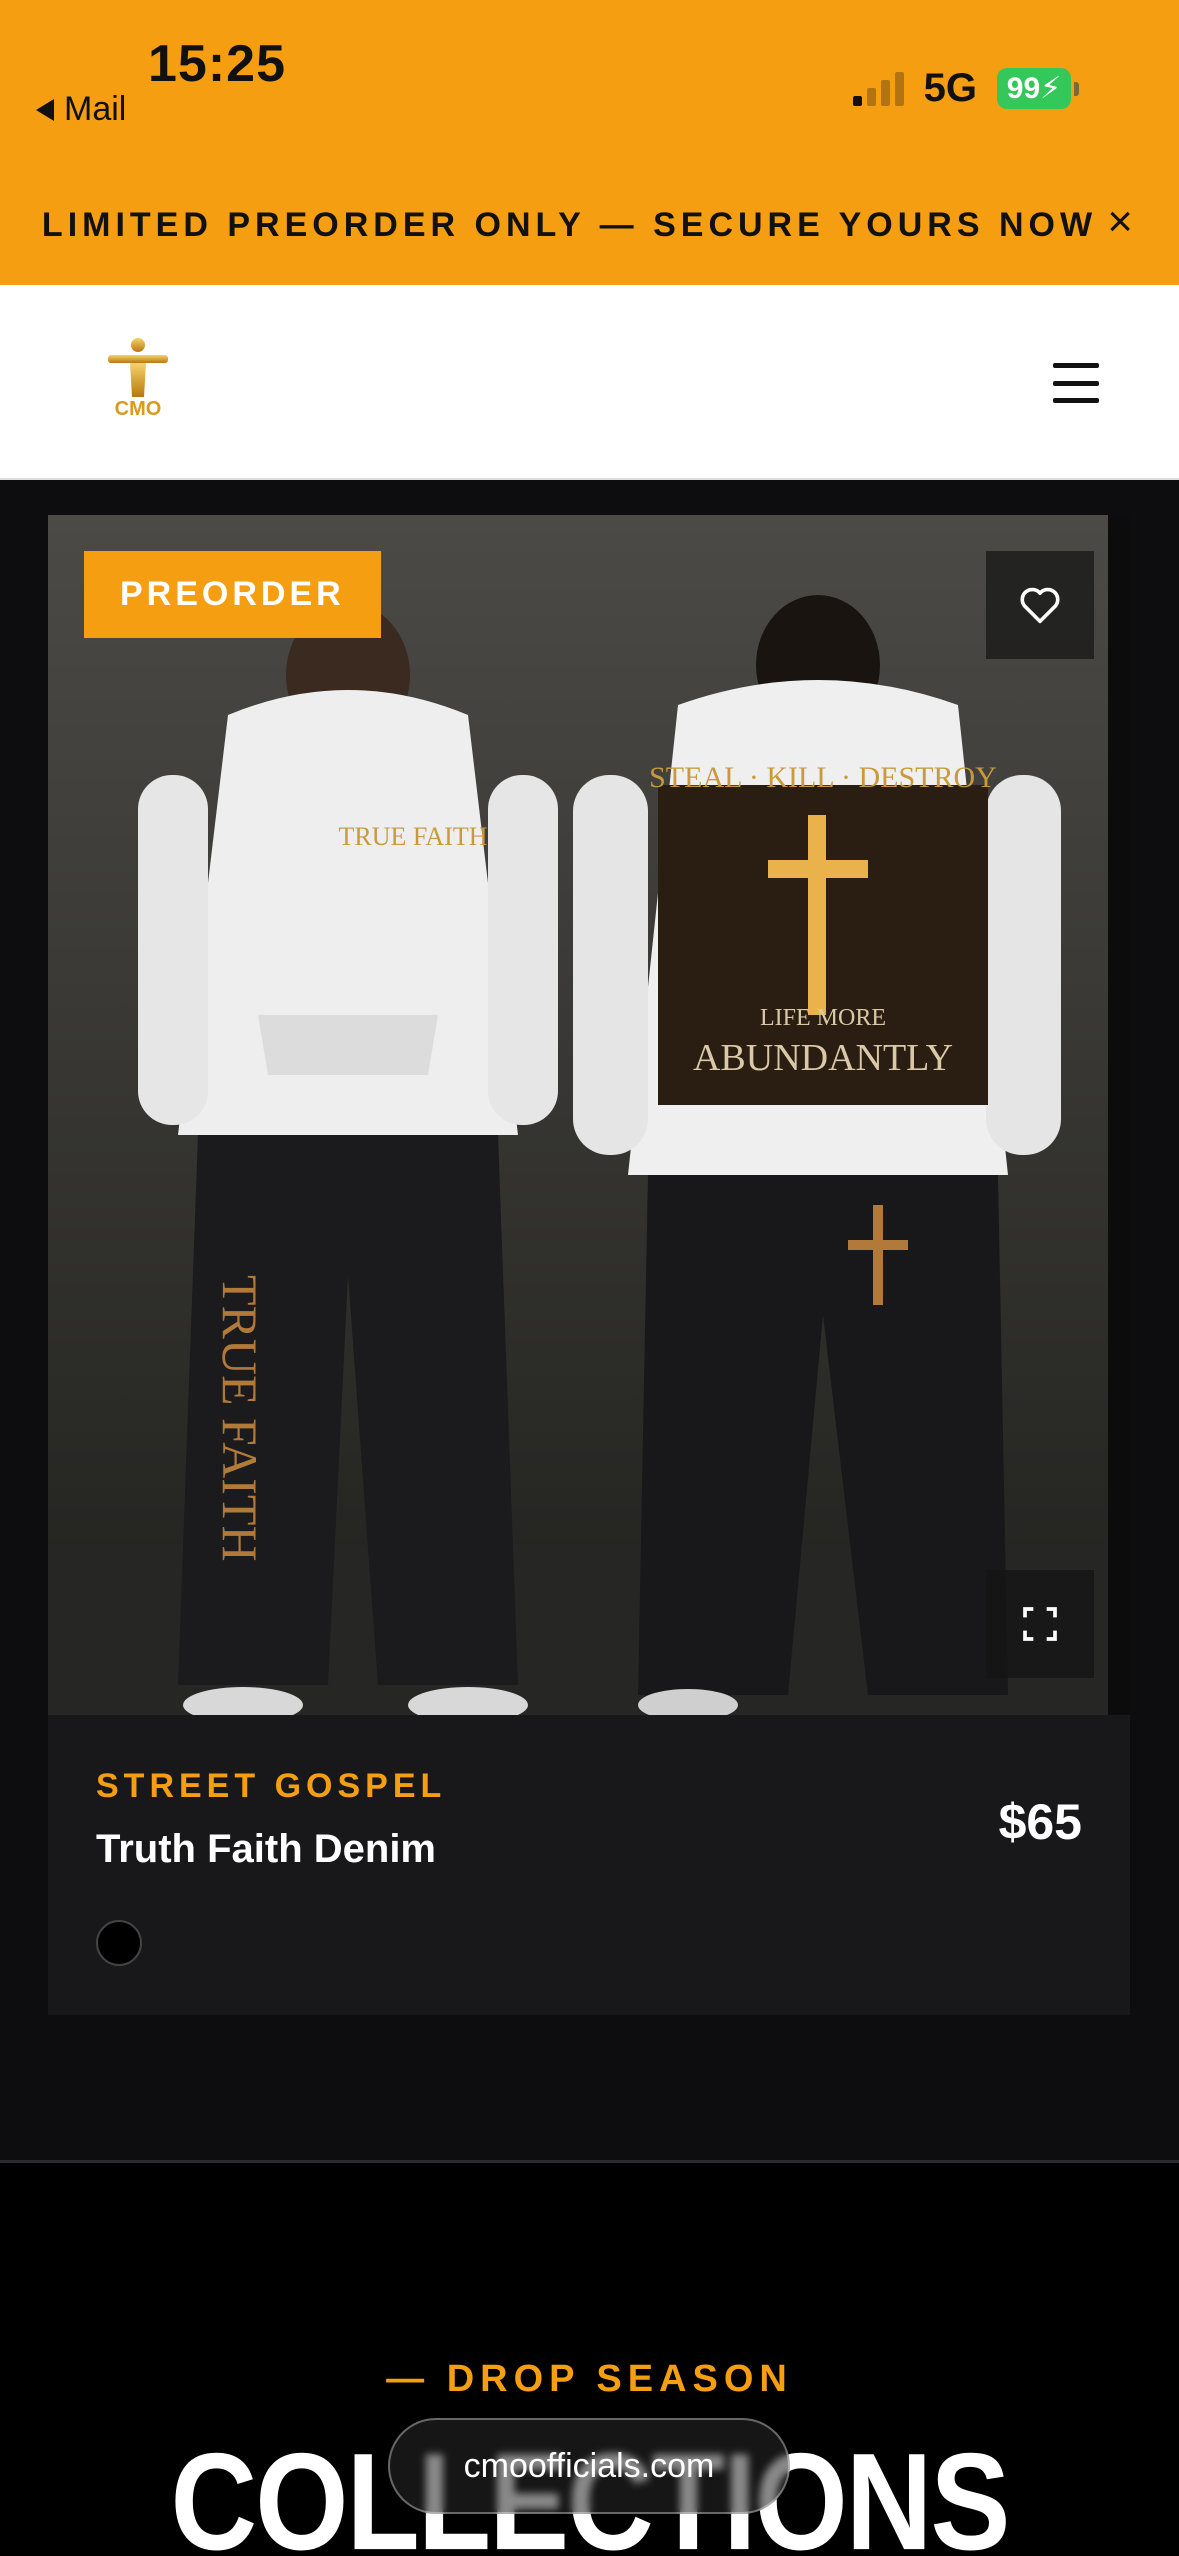 The image size is (1179, 2556). I want to click on back-to-mail-link: Mail, so click(81, 109).